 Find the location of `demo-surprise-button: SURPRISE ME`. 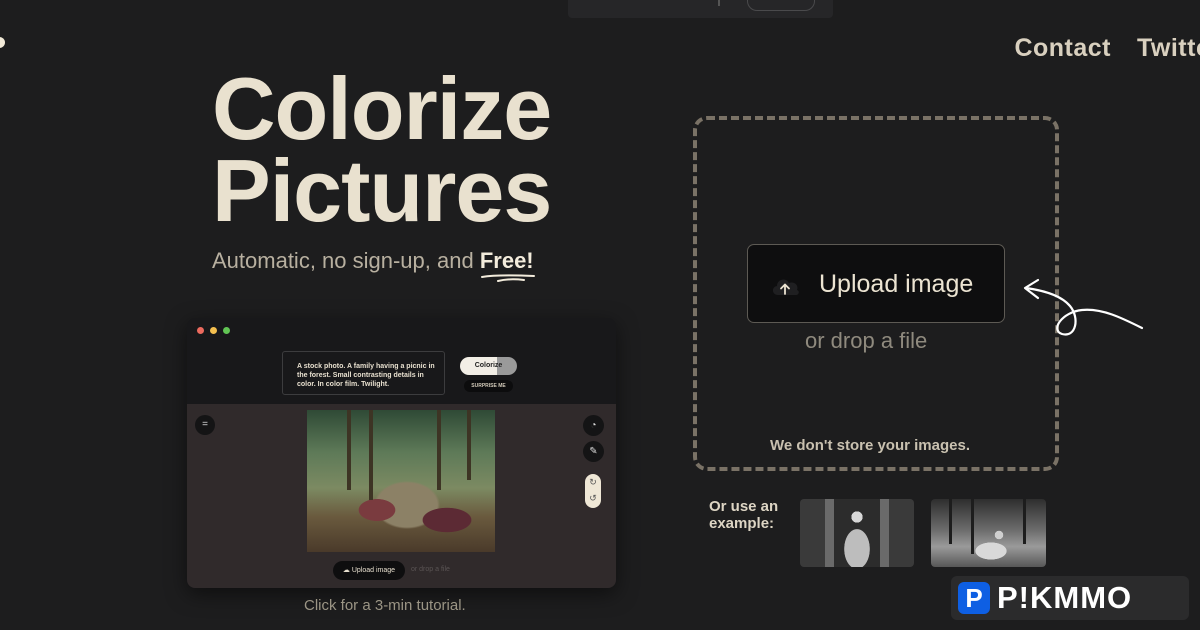

demo-surprise-button: SURPRISE ME is located at coordinates (488, 386).